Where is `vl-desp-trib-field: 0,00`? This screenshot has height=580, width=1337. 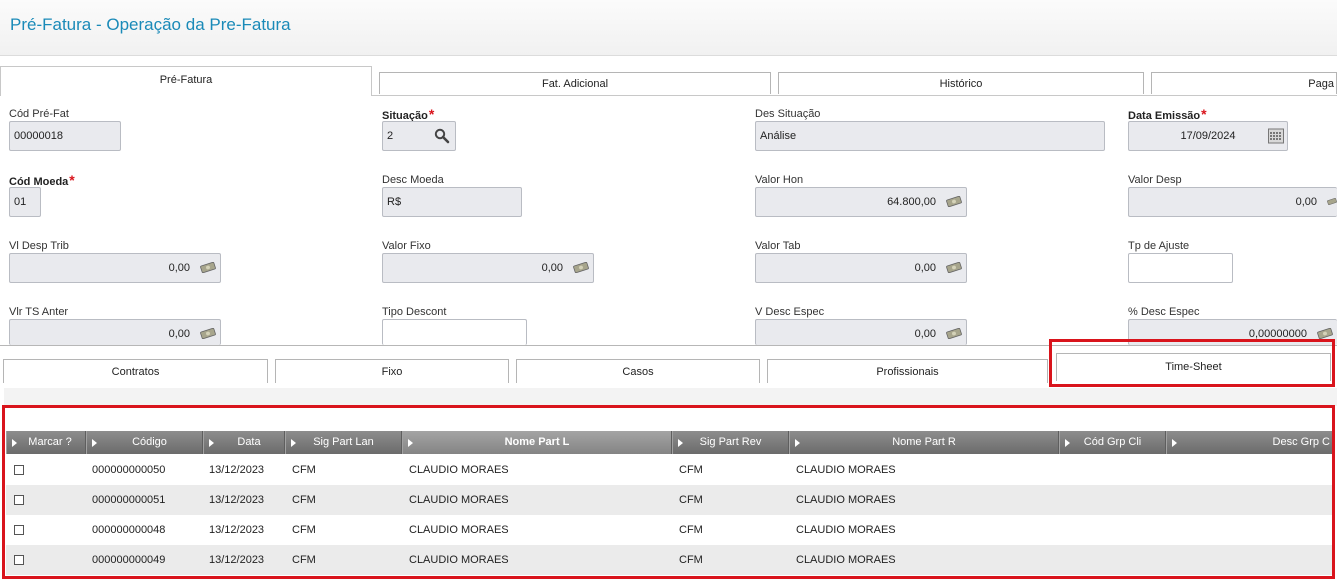 vl-desp-trib-field: 0,00 is located at coordinates (115, 268).